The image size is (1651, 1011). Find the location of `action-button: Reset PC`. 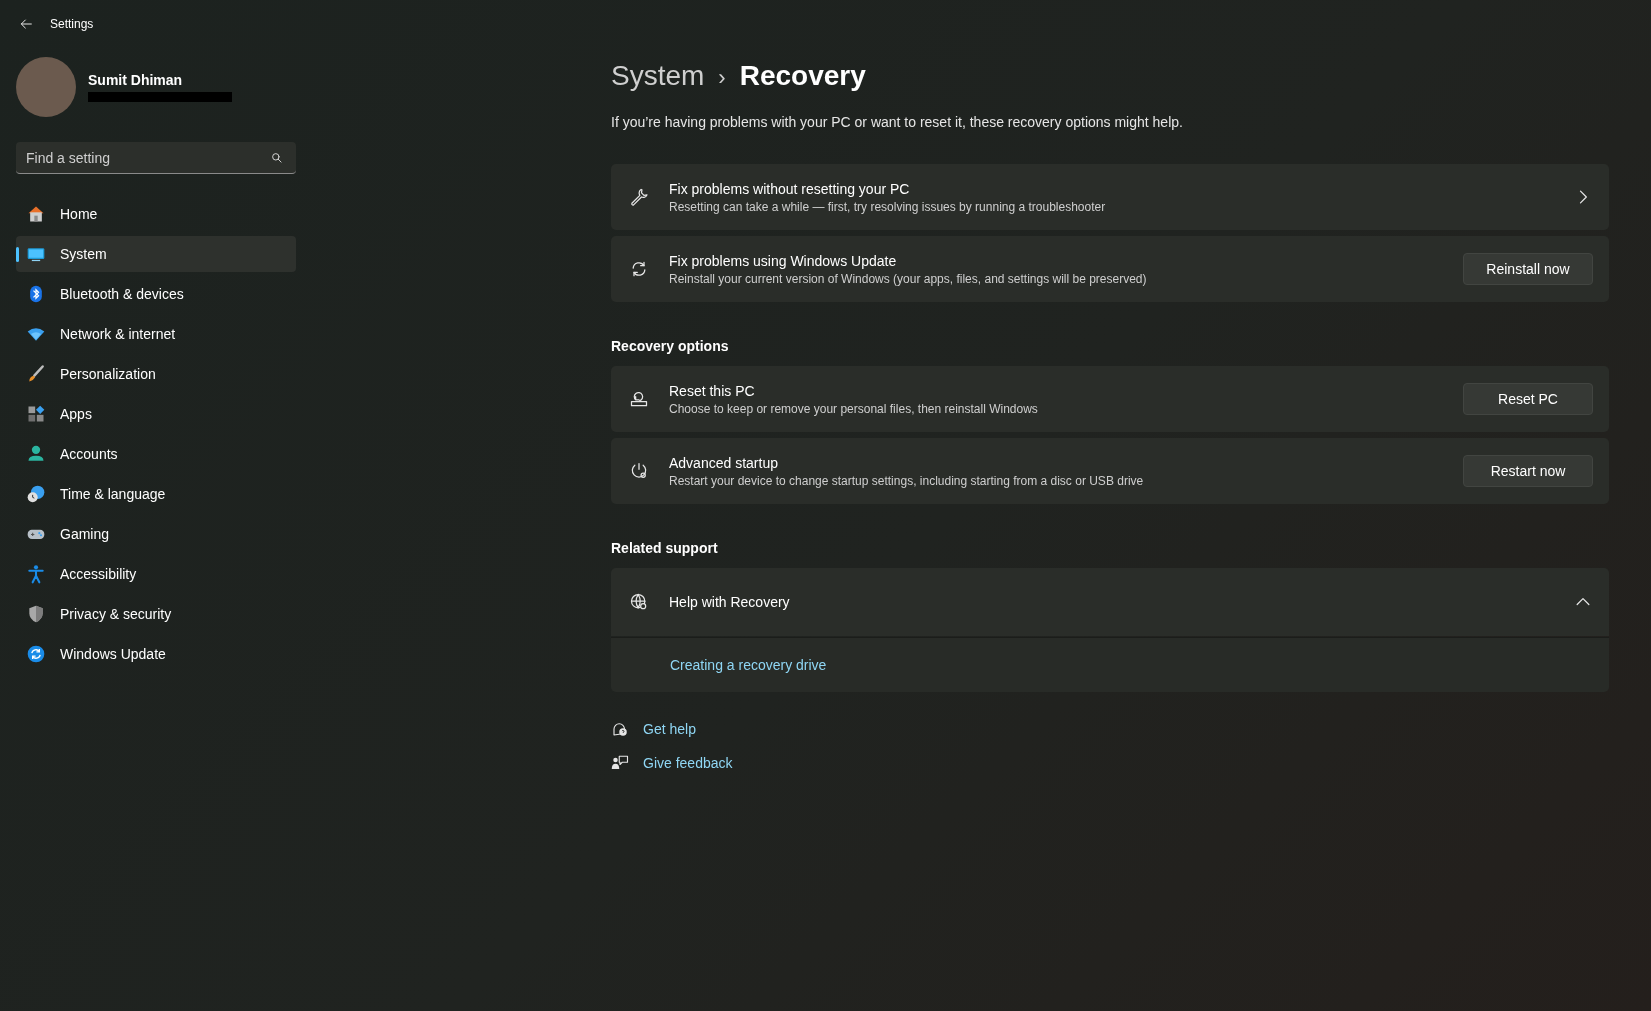

action-button: Reset PC is located at coordinates (1528, 399).